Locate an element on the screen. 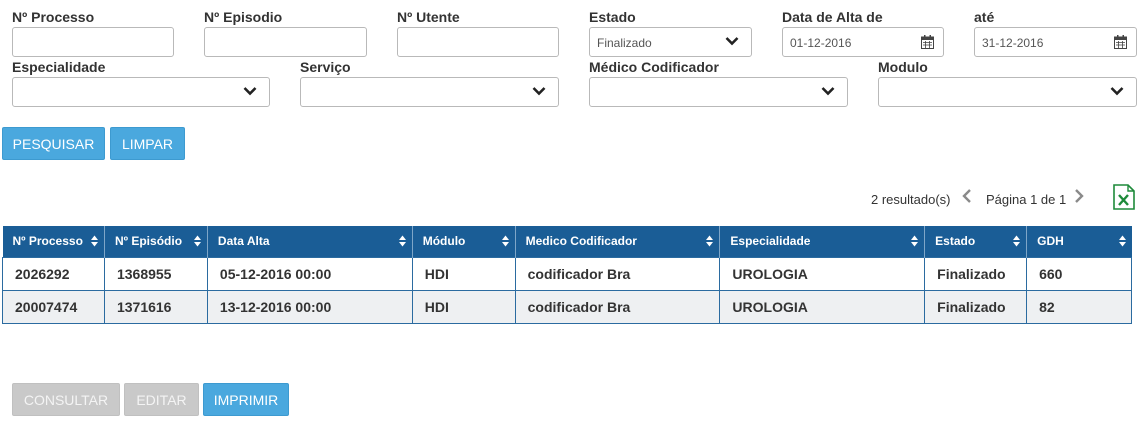 This screenshot has width=1147, height=424. cell-episodio: 1371616 is located at coordinates (155, 306).